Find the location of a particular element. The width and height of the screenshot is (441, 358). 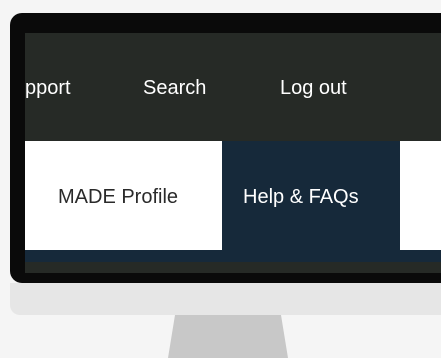

monitor-stand-neck is located at coordinates (228, 336).